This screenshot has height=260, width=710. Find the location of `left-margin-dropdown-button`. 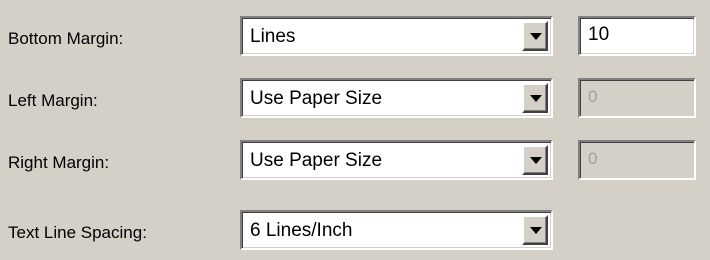

left-margin-dropdown-button is located at coordinates (535, 98).